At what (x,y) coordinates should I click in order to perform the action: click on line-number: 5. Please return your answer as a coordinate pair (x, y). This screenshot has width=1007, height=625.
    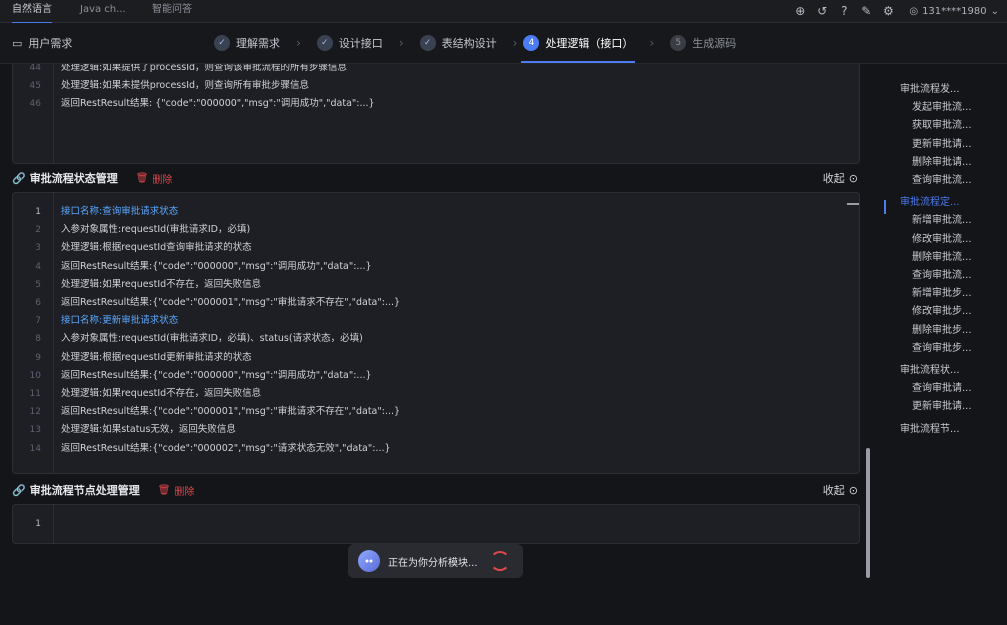
    Looking at the image, I should click on (38, 284).